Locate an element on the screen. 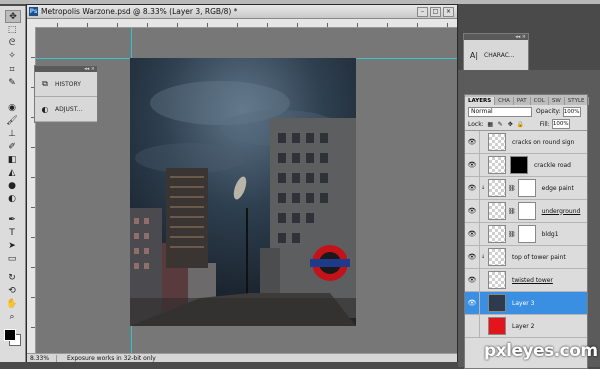  stamp-icon: ⊥ is located at coordinates (12, 133).